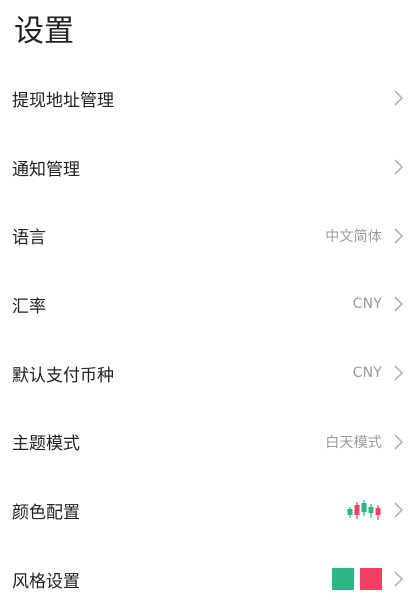 Image resolution: width=420 pixels, height=614 pixels. What do you see at coordinates (210, 98) in the screenshot?
I see `settings-row-withdraw-address: 提现地址管理` at bounding box center [210, 98].